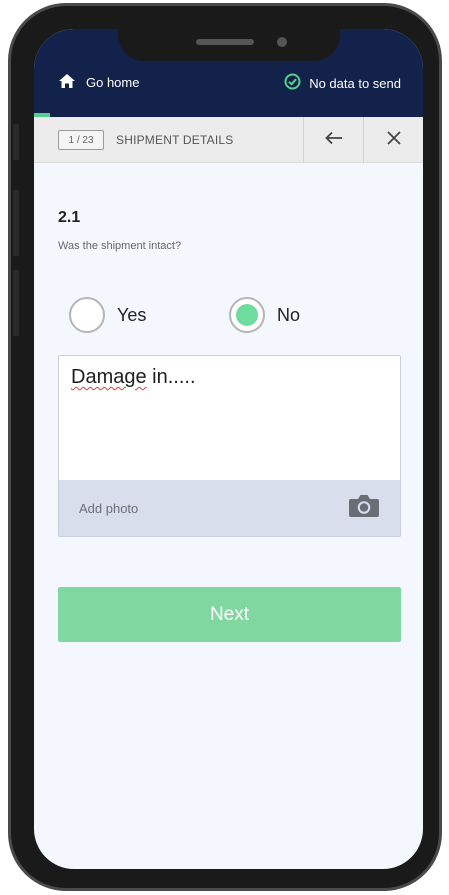 The height and width of the screenshot is (895, 449). What do you see at coordinates (69, 217) in the screenshot?
I see `question-number: 2.1` at bounding box center [69, 217].